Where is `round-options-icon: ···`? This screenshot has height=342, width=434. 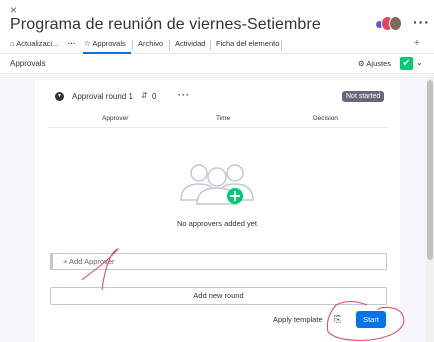
round-options-icon: ··· is located at coordinates (184, 95).